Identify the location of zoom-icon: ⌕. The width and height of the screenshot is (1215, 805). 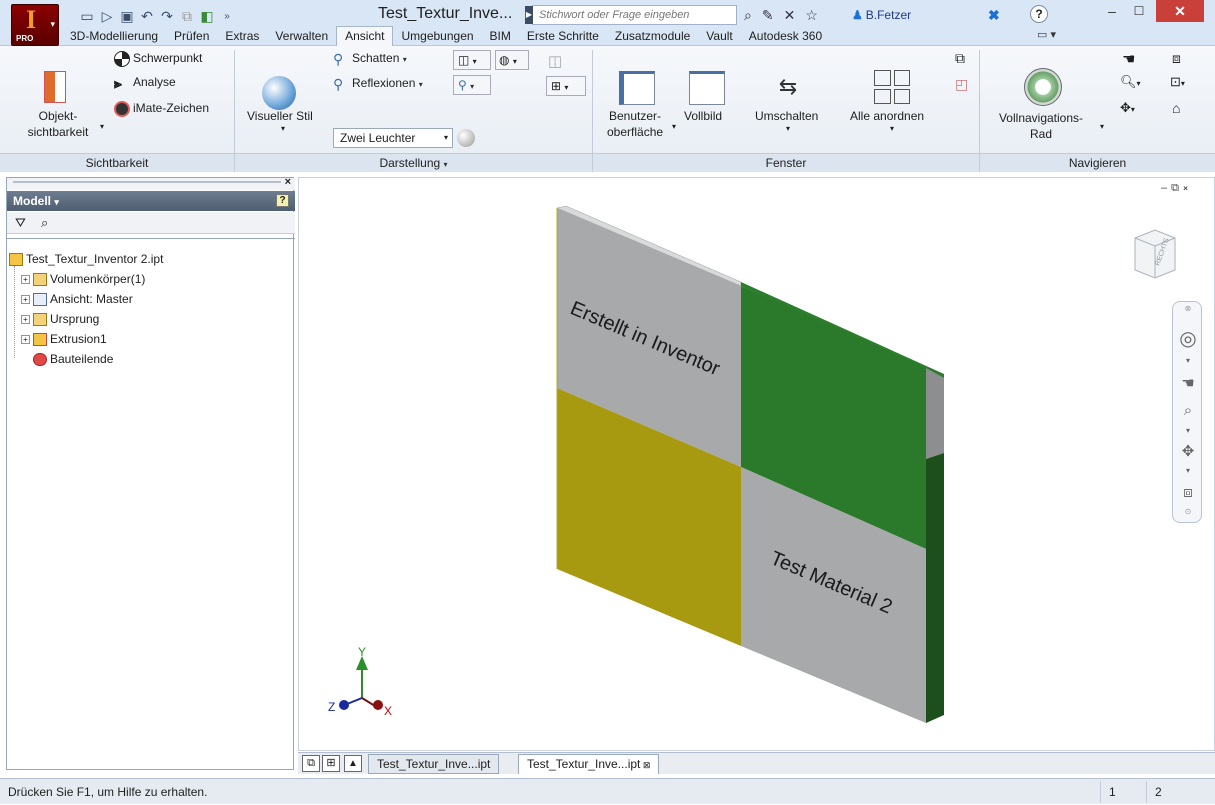
(1188, 410).